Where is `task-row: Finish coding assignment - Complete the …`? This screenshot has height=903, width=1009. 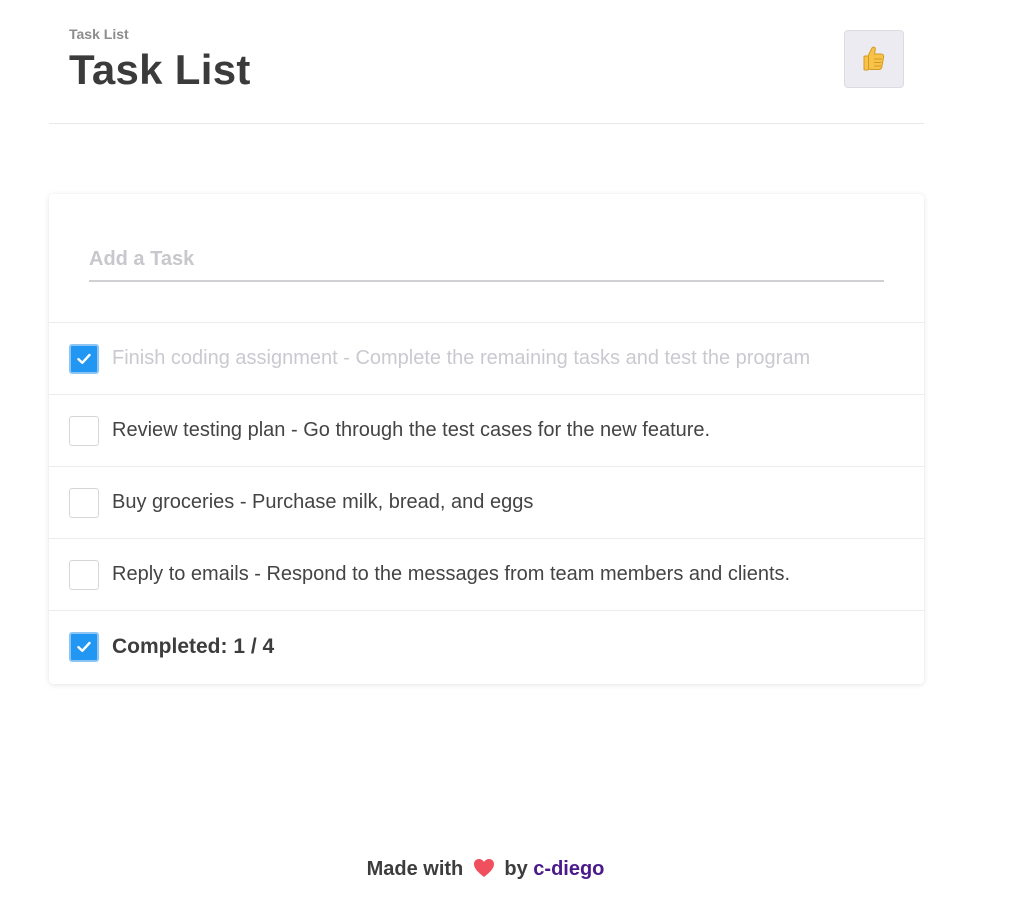
task-row: Finish coding assignment - Complete the … is located at coordinates (486, 359).